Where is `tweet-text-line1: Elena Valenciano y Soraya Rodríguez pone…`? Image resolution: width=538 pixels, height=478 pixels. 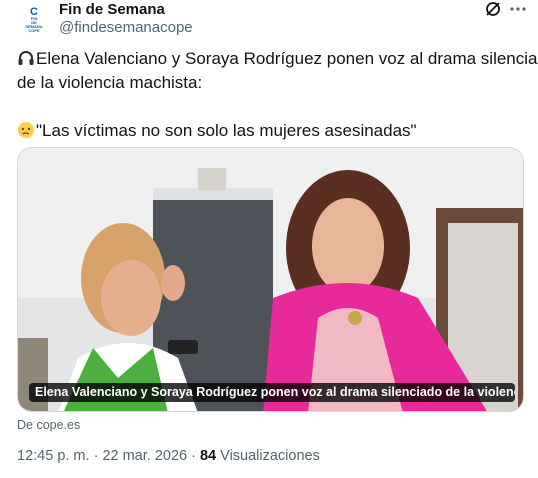
tweet-text-line1: Elena Valenciano y Soraya Rodríguez pone… is located at coordinates (287, 58).